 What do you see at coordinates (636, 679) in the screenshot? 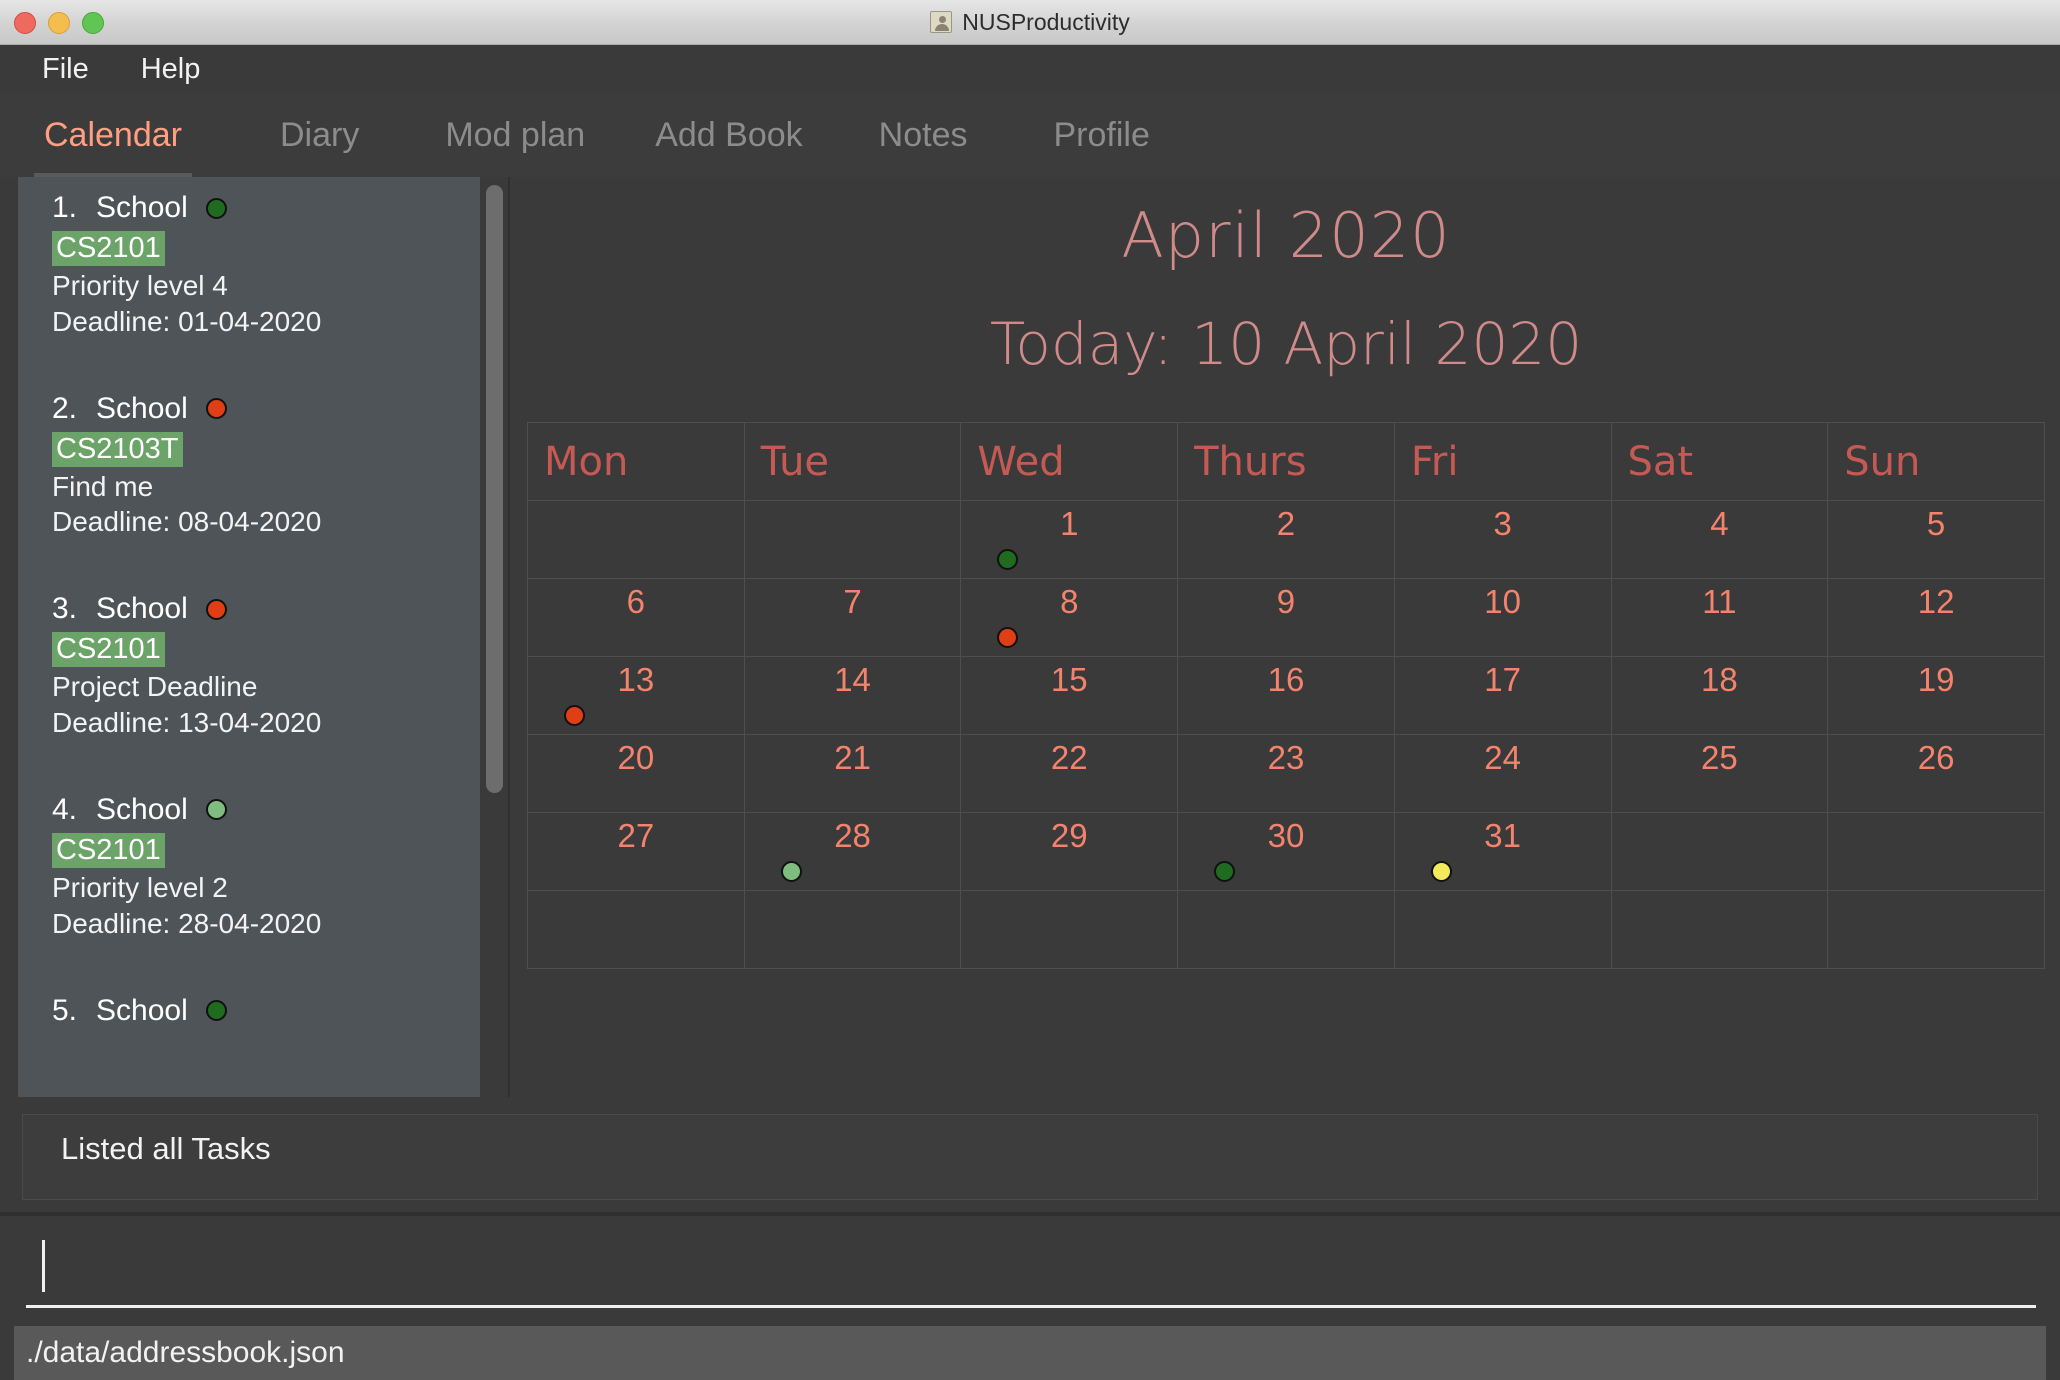
I see `calendar-day-number: 13` at bounding box center [636, 679].